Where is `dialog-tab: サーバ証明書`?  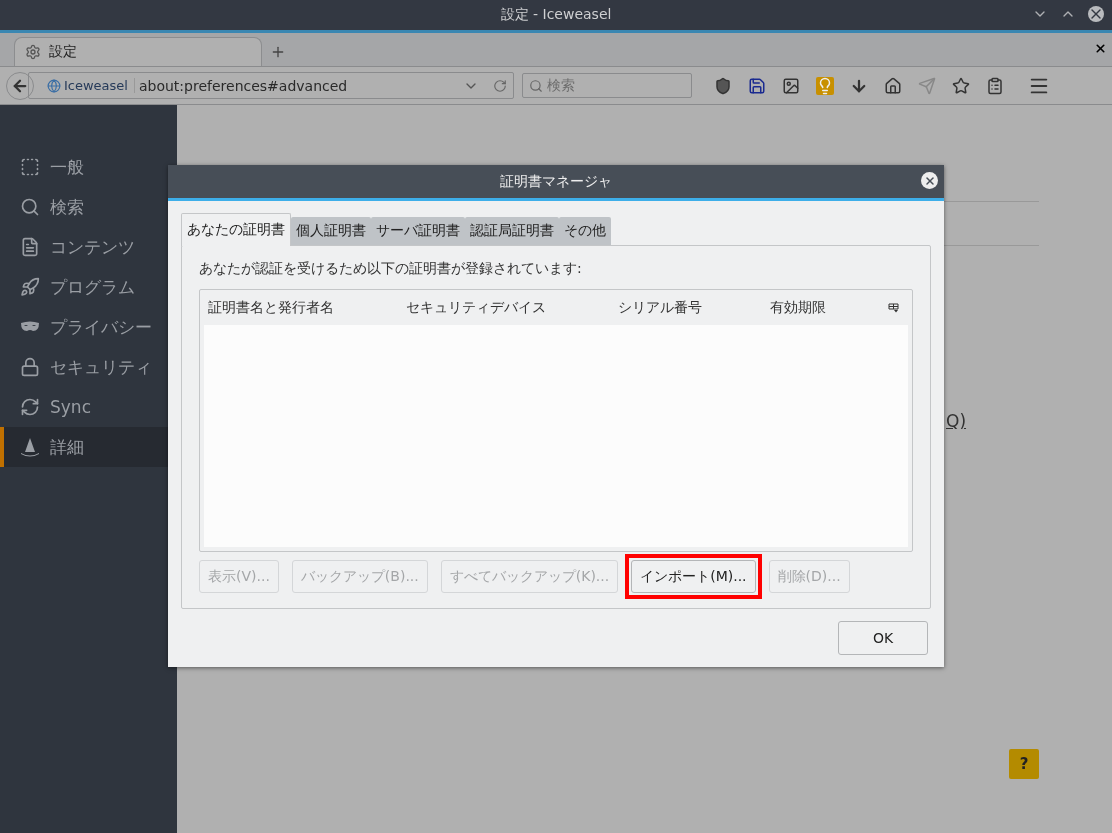 dialog-tab: サーバ証明書 is located at coordinates (418, 231).